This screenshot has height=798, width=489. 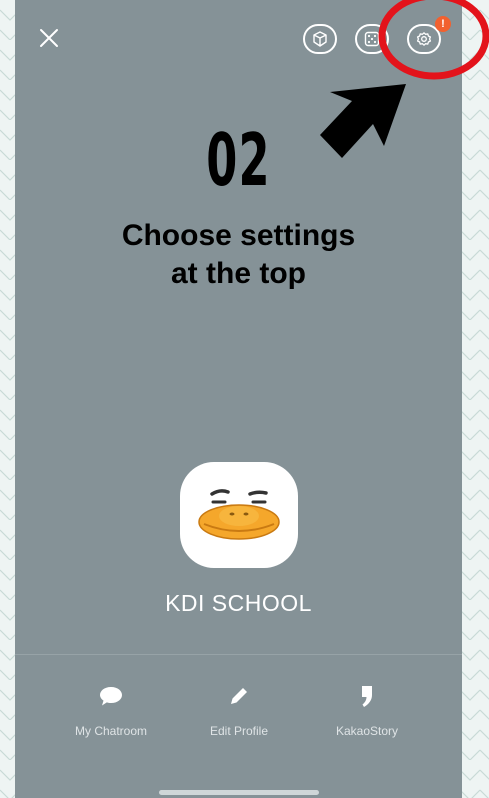 I want to click on kakaostory-label: KakaoStory, so click(x=367, y=731).